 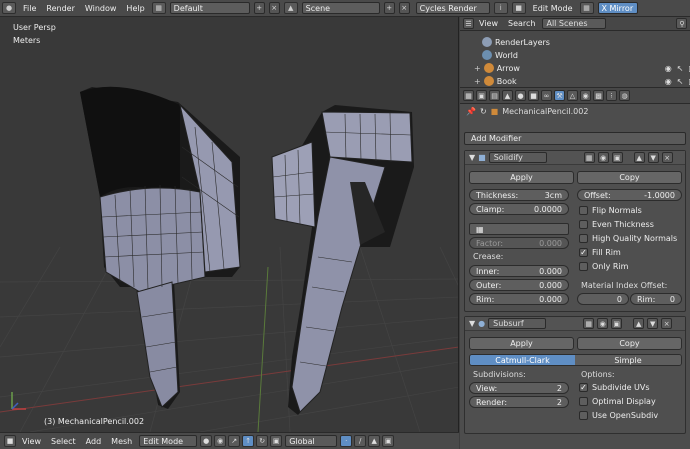 I want to click on render-tab-icon: ▣, so click(x=481, y=95).